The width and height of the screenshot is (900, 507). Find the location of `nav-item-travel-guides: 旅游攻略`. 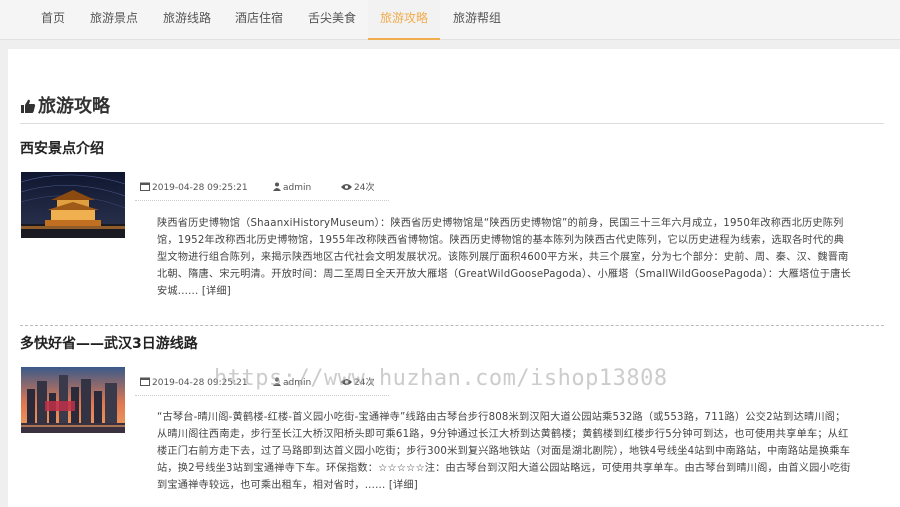

nav-item-travel-guides: 旅游攻略 is located at coordinates (404, 20).